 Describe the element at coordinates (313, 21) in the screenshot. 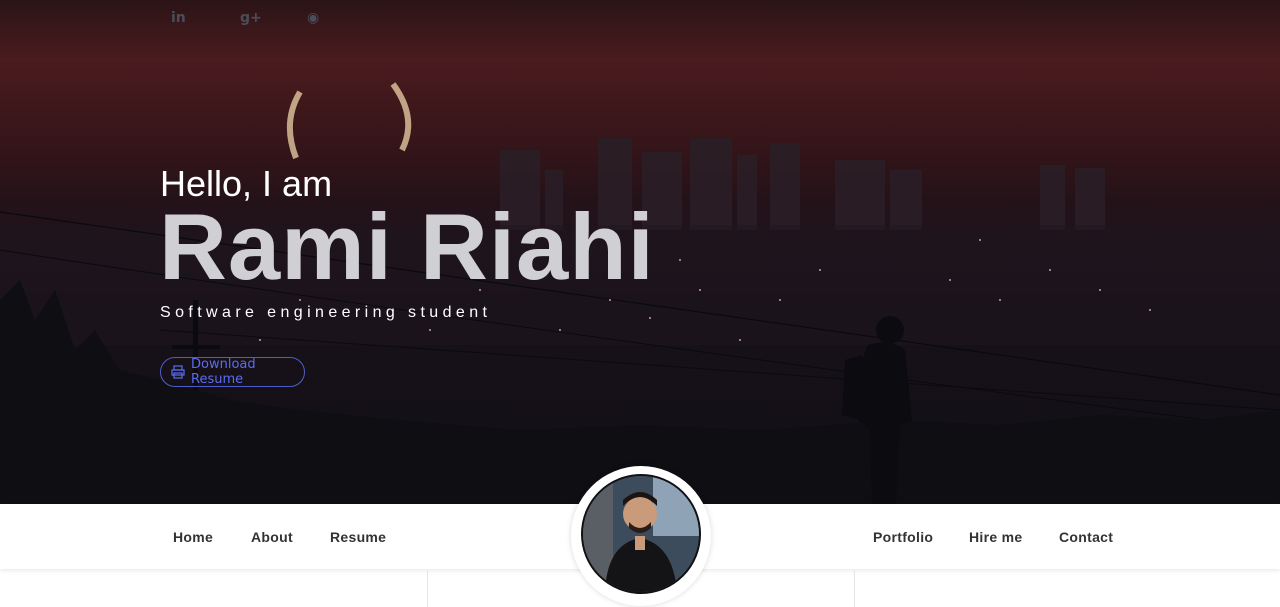

I see `github-icon: ◉` at that location.